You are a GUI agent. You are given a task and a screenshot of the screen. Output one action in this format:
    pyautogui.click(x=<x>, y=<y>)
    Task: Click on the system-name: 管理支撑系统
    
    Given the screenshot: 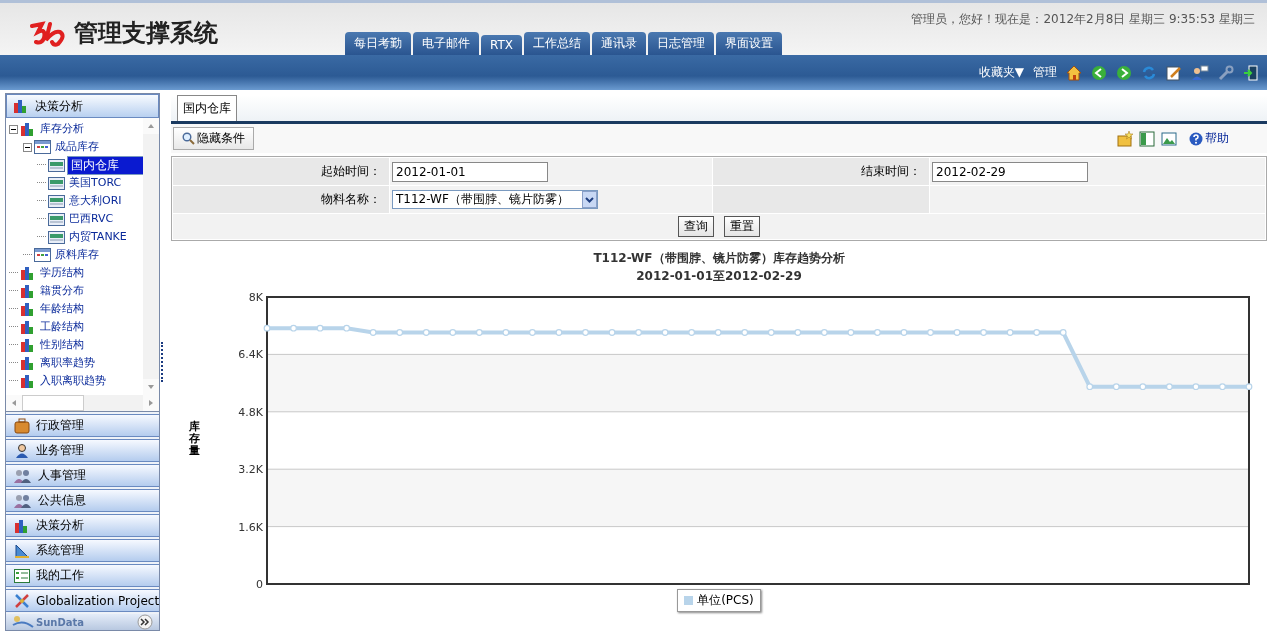 What is the action you would take?
    pyautogui.click(x=146, y=33)
    